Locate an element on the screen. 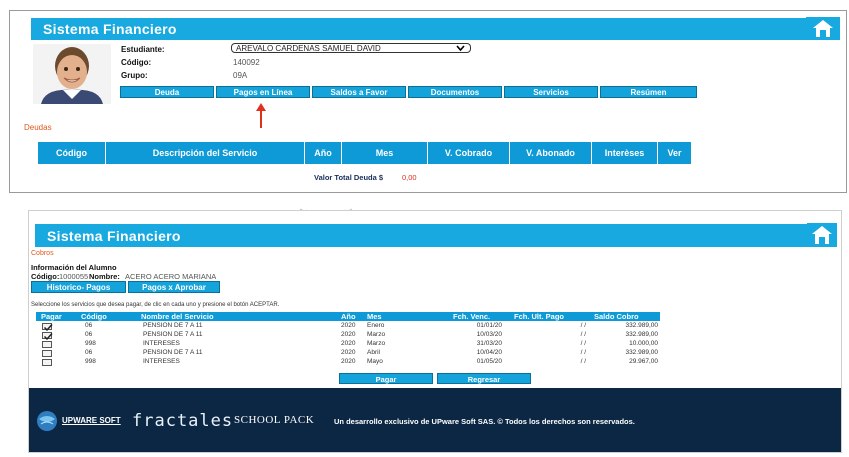 The height and width of the screenshot is (457, 849). info-alumno-heading: Información del Alumno is located at coordinates (74, 267).